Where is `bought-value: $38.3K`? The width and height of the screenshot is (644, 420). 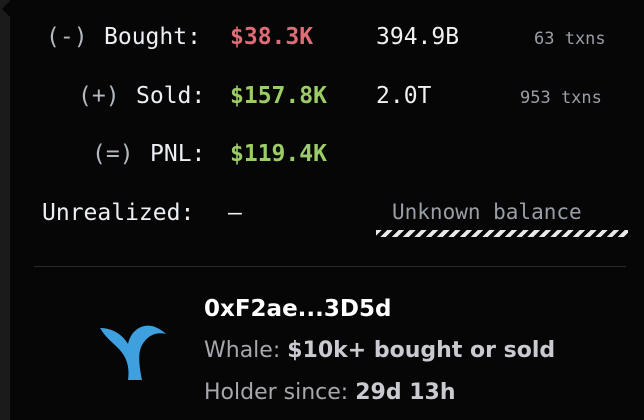
bought-value: $38.3K is located at coordinates (272, 37).